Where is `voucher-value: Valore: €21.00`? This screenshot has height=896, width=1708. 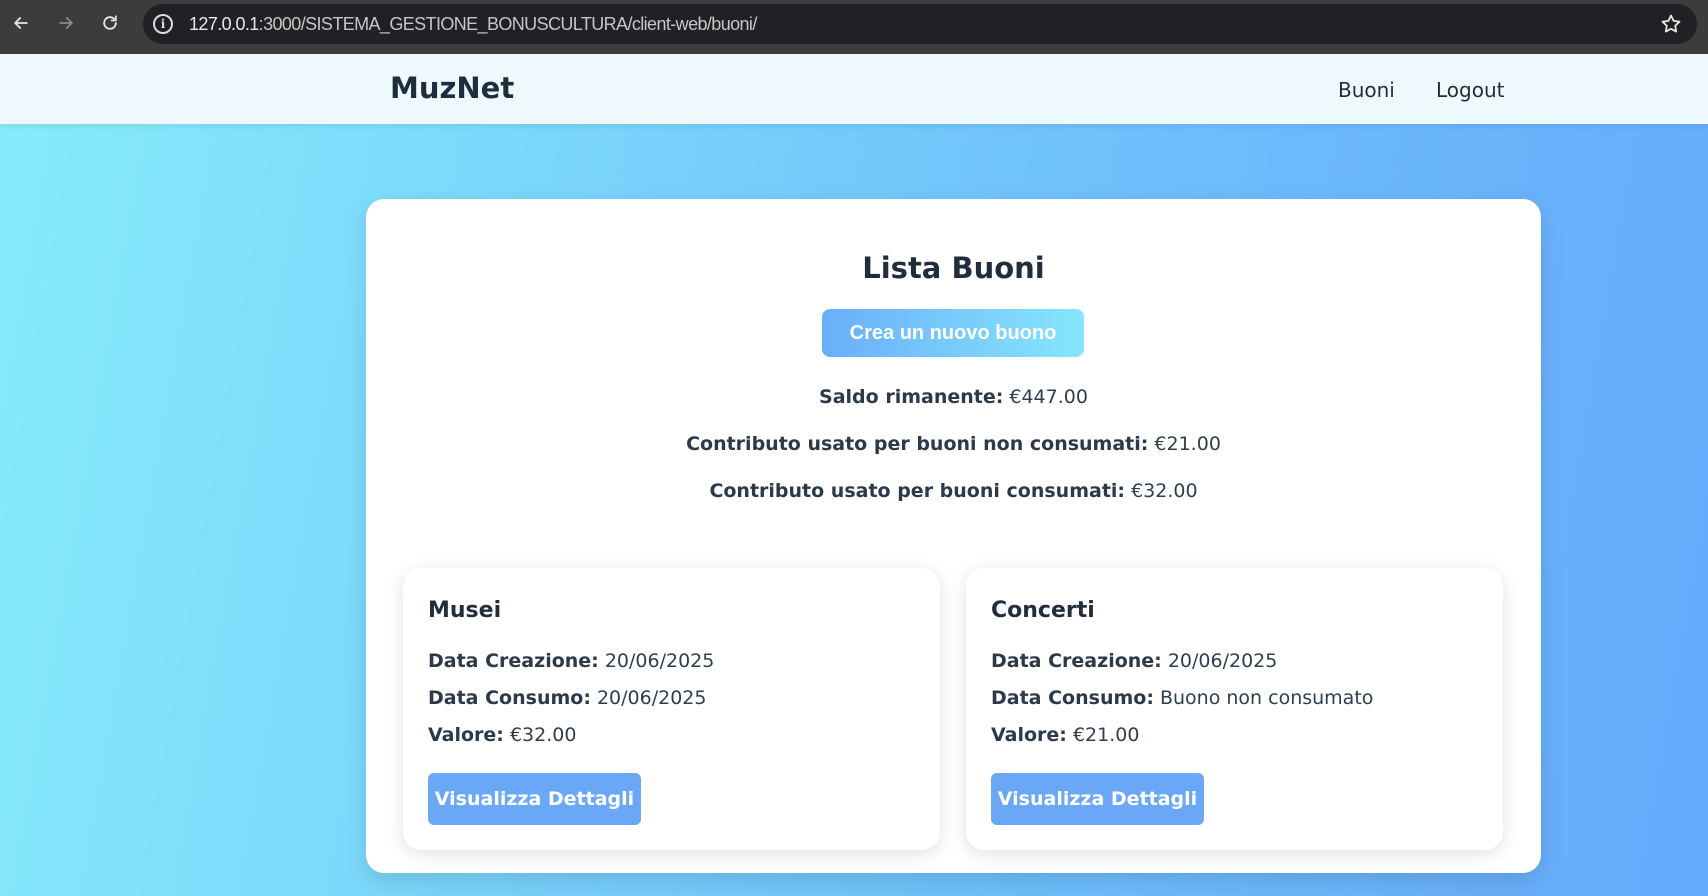 voucher-value: Valore: €21.00 is located at coordinates (1065, 735).